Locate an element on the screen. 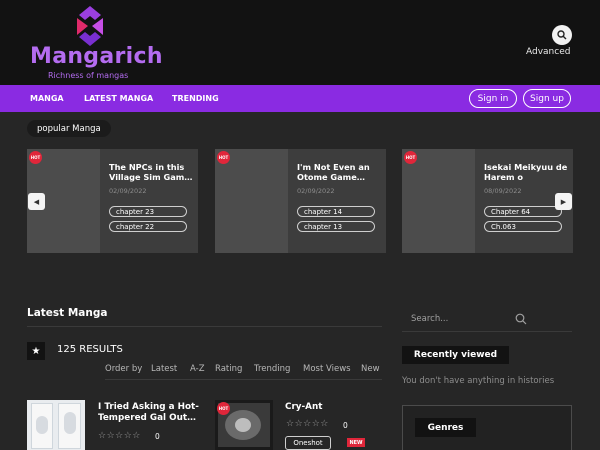 The height and width of the screenshot is (450, 600). chapter-link: chapter 22 is located at coordinates (148, 226).